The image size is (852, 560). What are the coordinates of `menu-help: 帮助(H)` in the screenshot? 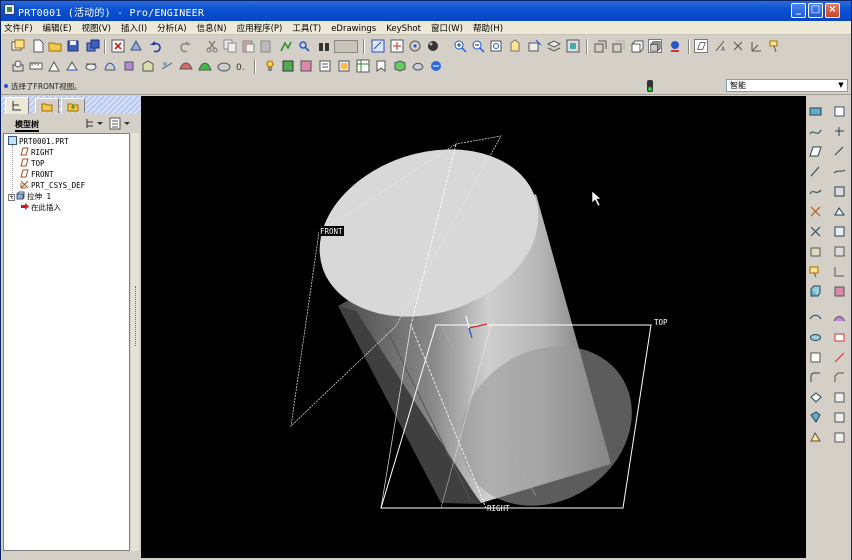 It's located at (488, 27).